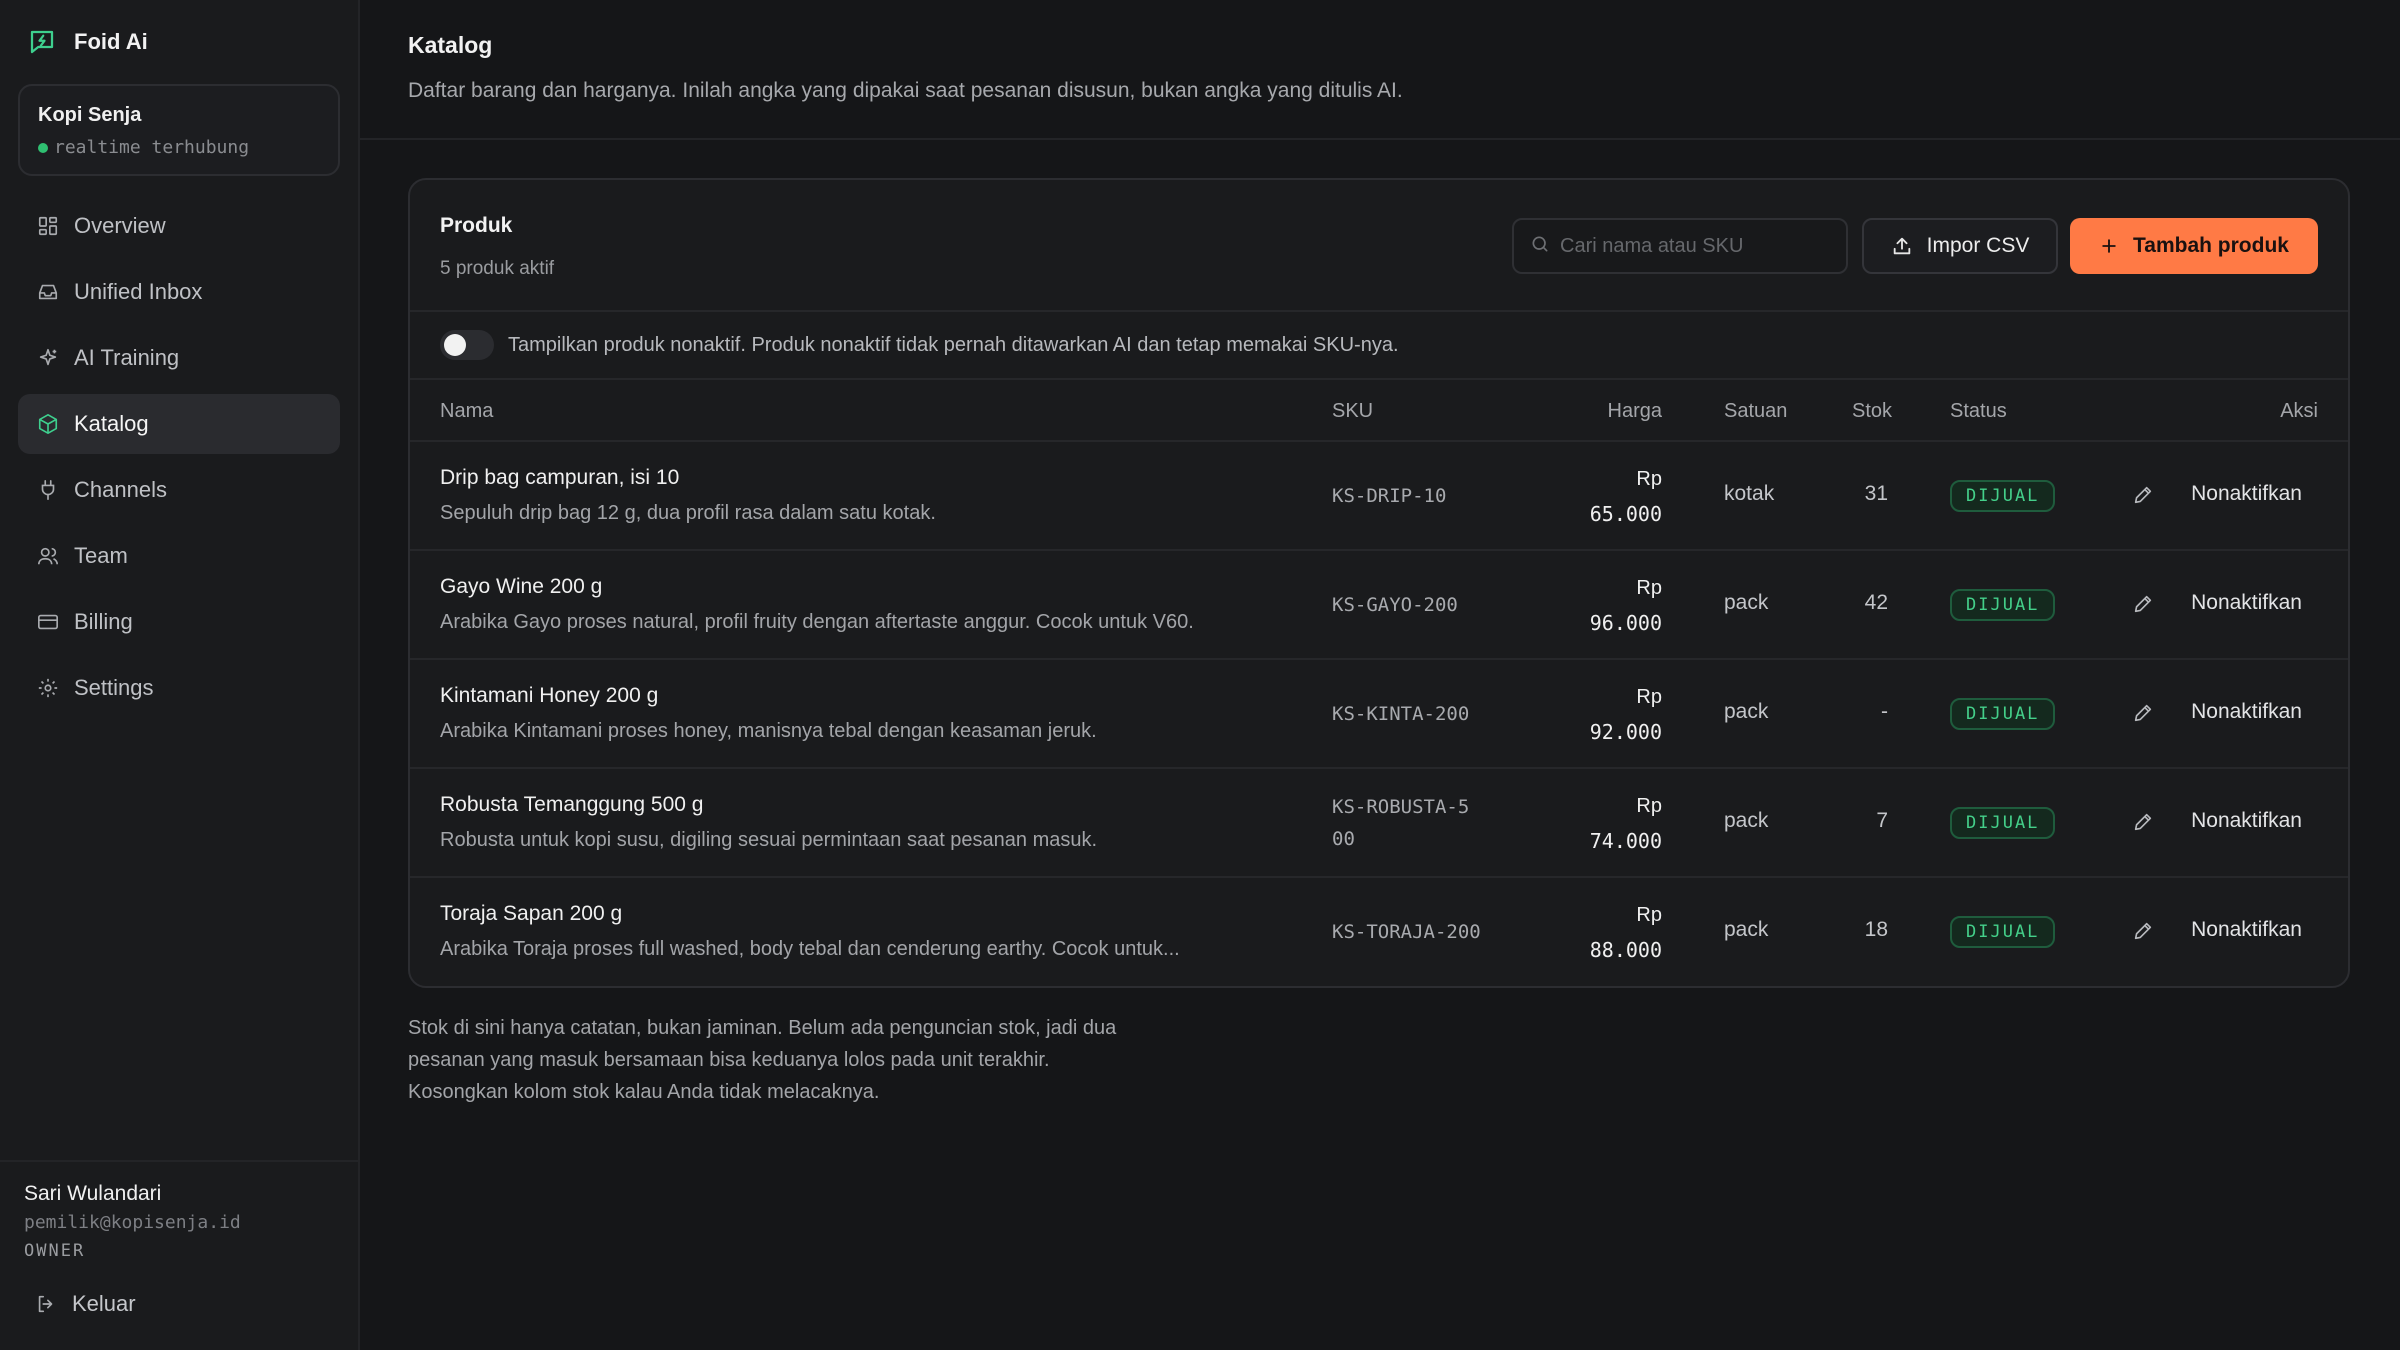  I want to click on sidebar-item-unified-inbox: Unified Inbox, so click(179, 292).